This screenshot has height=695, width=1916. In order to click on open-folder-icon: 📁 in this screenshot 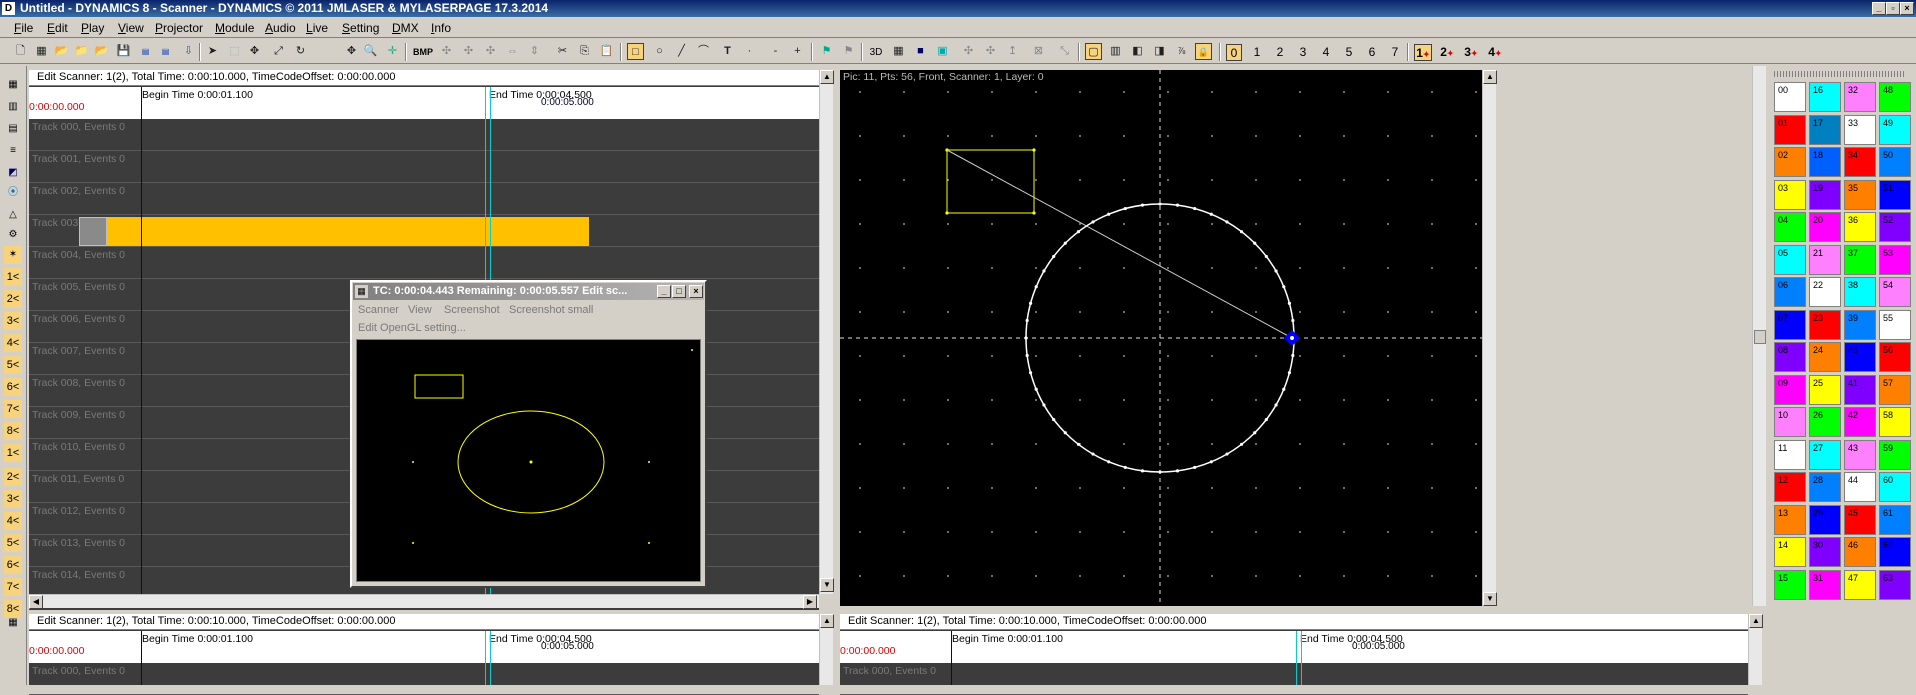, I will do `click(81, 51)`.